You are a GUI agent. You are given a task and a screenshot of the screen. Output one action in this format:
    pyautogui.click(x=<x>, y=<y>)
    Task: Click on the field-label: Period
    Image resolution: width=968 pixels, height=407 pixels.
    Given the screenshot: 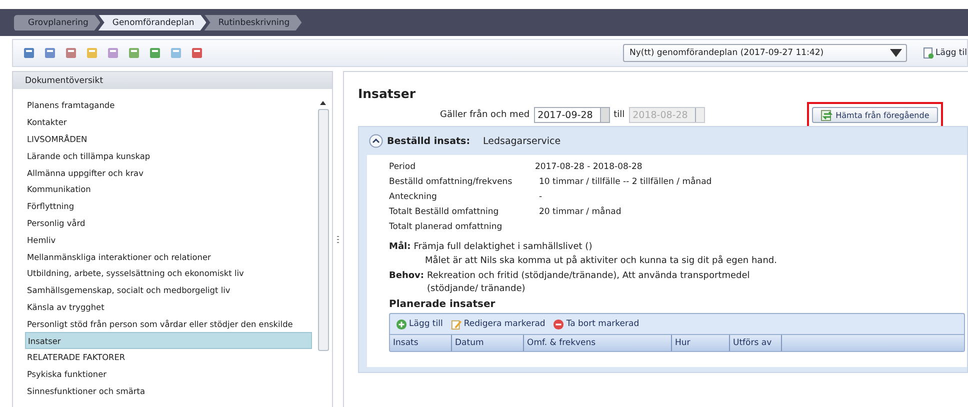 What is the action you would take?
    pyautogui.click(x=403, y=167)
    